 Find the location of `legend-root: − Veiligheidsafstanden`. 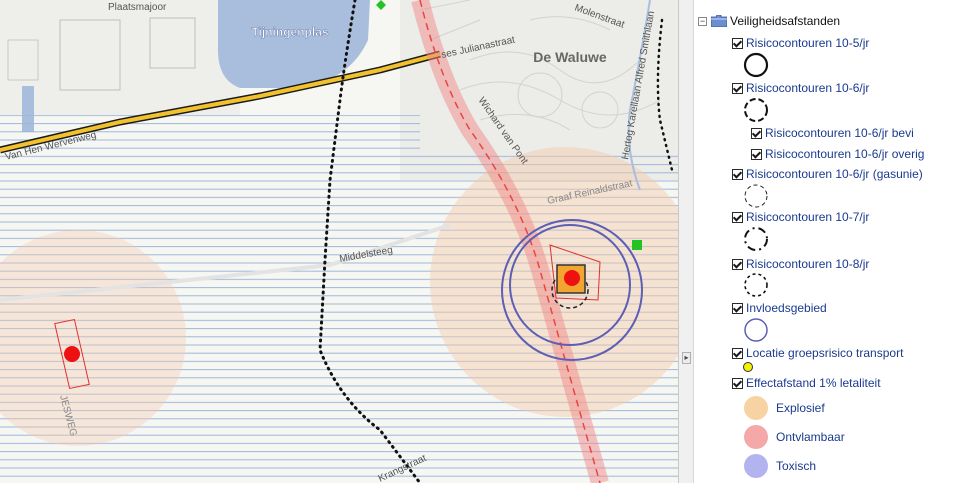

legend-root: − Veiligheidsafstanden is located at coordinates (769, 21).